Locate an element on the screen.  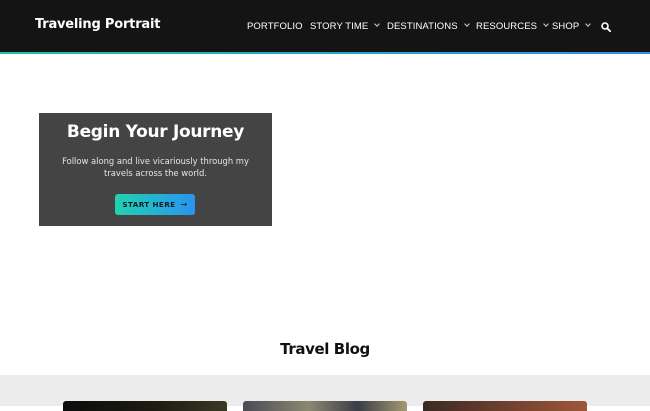
nav-item-label: PORTFOLIO is located at coordinates (275, 26).